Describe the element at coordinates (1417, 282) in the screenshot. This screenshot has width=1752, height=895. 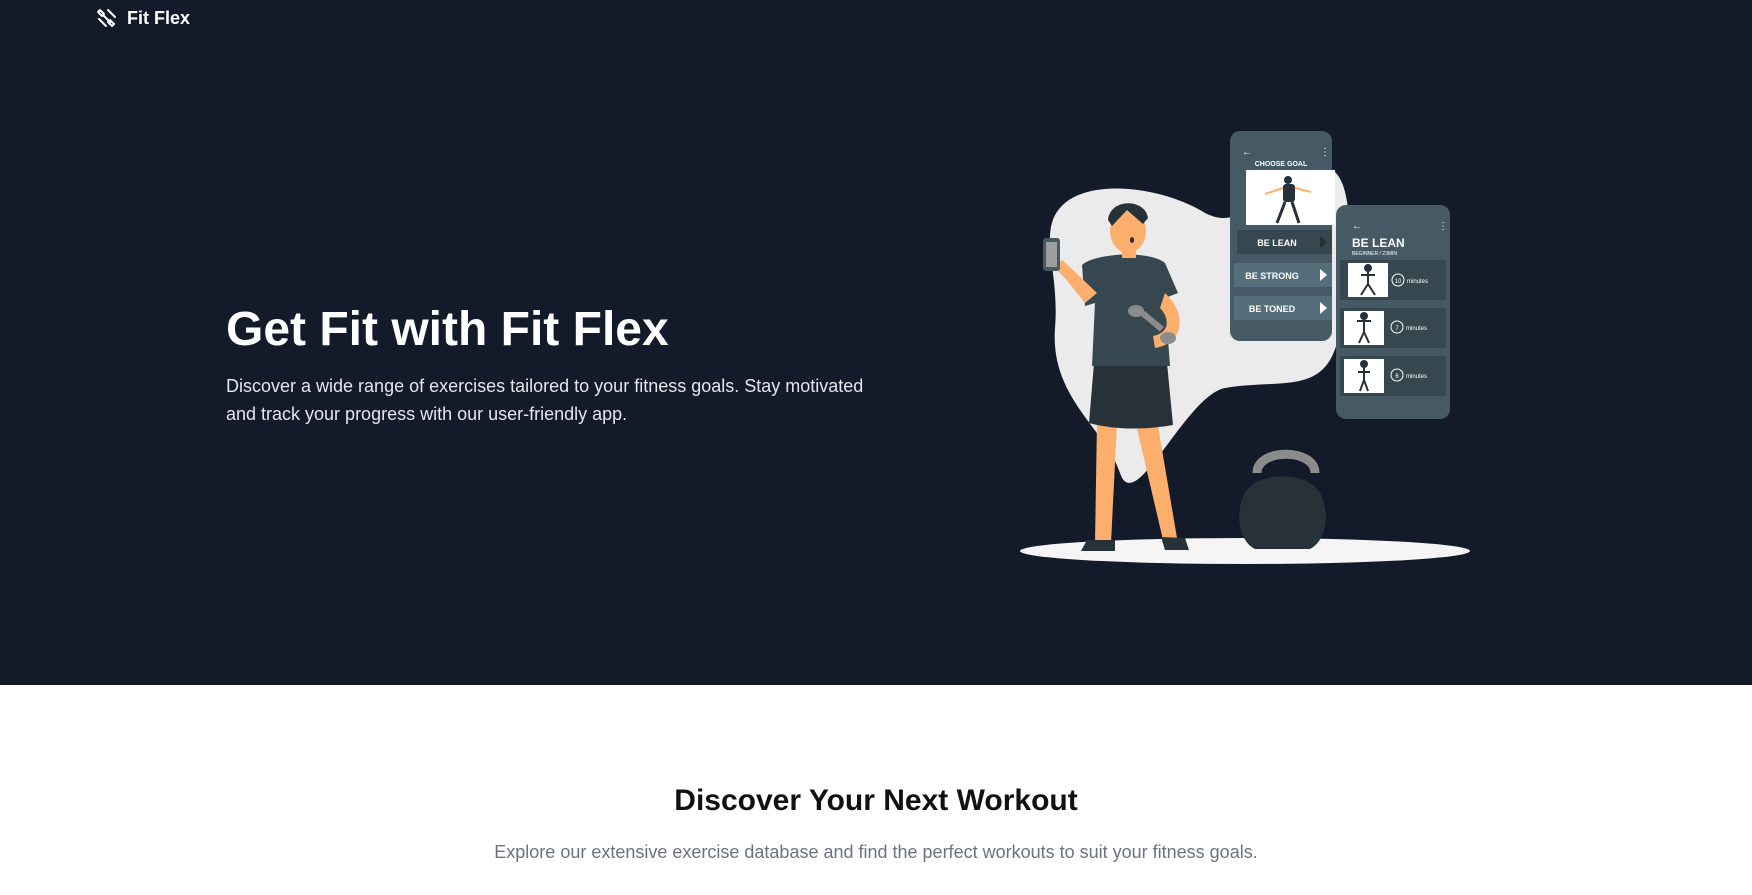
I see `workout-1-unit: minutes` at that location.